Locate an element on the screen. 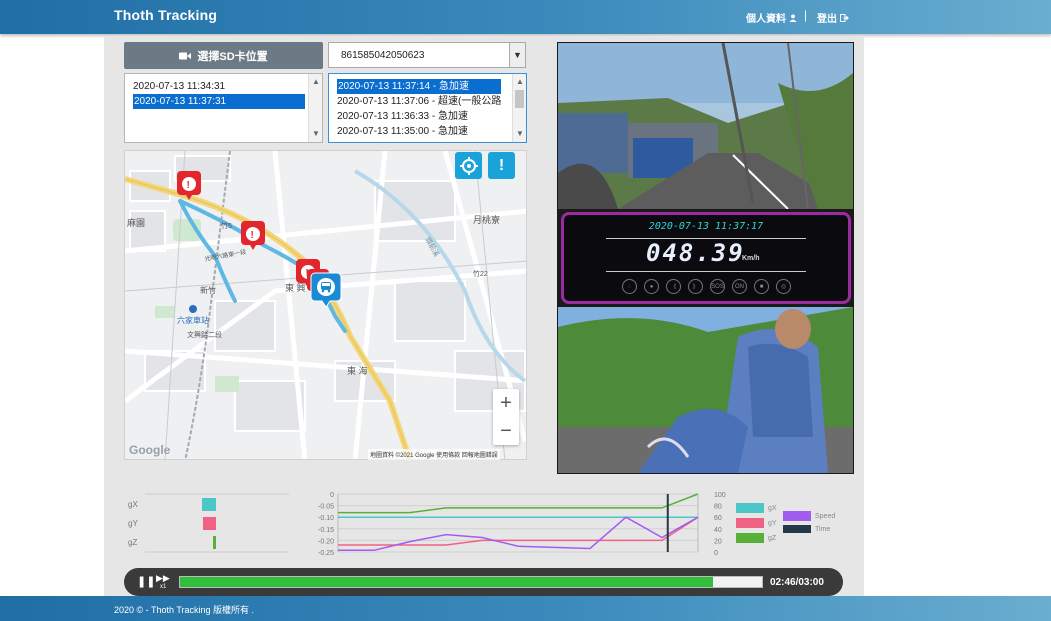  y-tick-label: -0.20 is located at coordinates (326, 541).